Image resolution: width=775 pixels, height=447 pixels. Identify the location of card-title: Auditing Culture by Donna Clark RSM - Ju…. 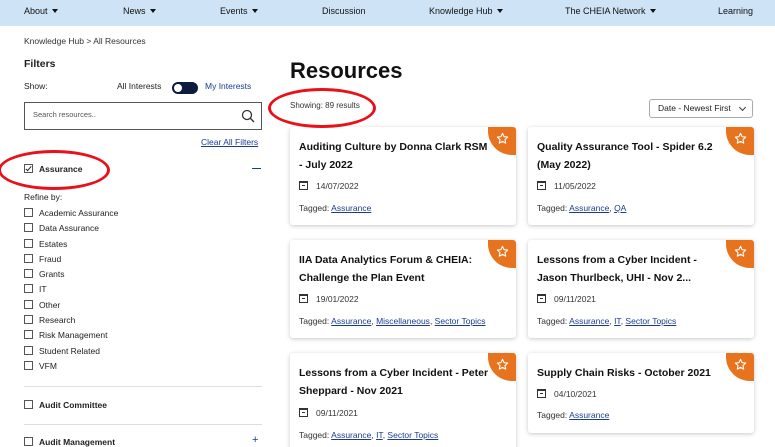
(394, 156).